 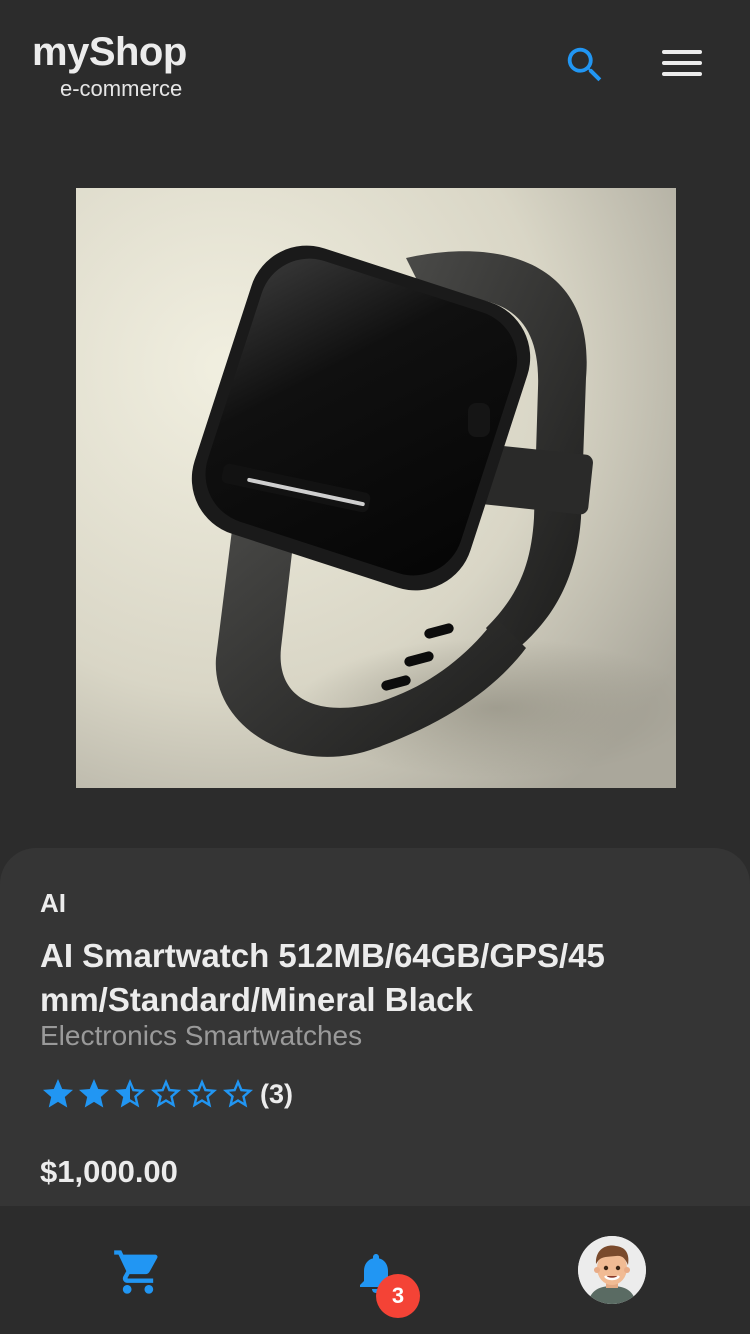 What do you see at coordinates (375, 1270) in the screenshot?
I see `bottom-navigation: 3` at bounding box center [375, 1270].